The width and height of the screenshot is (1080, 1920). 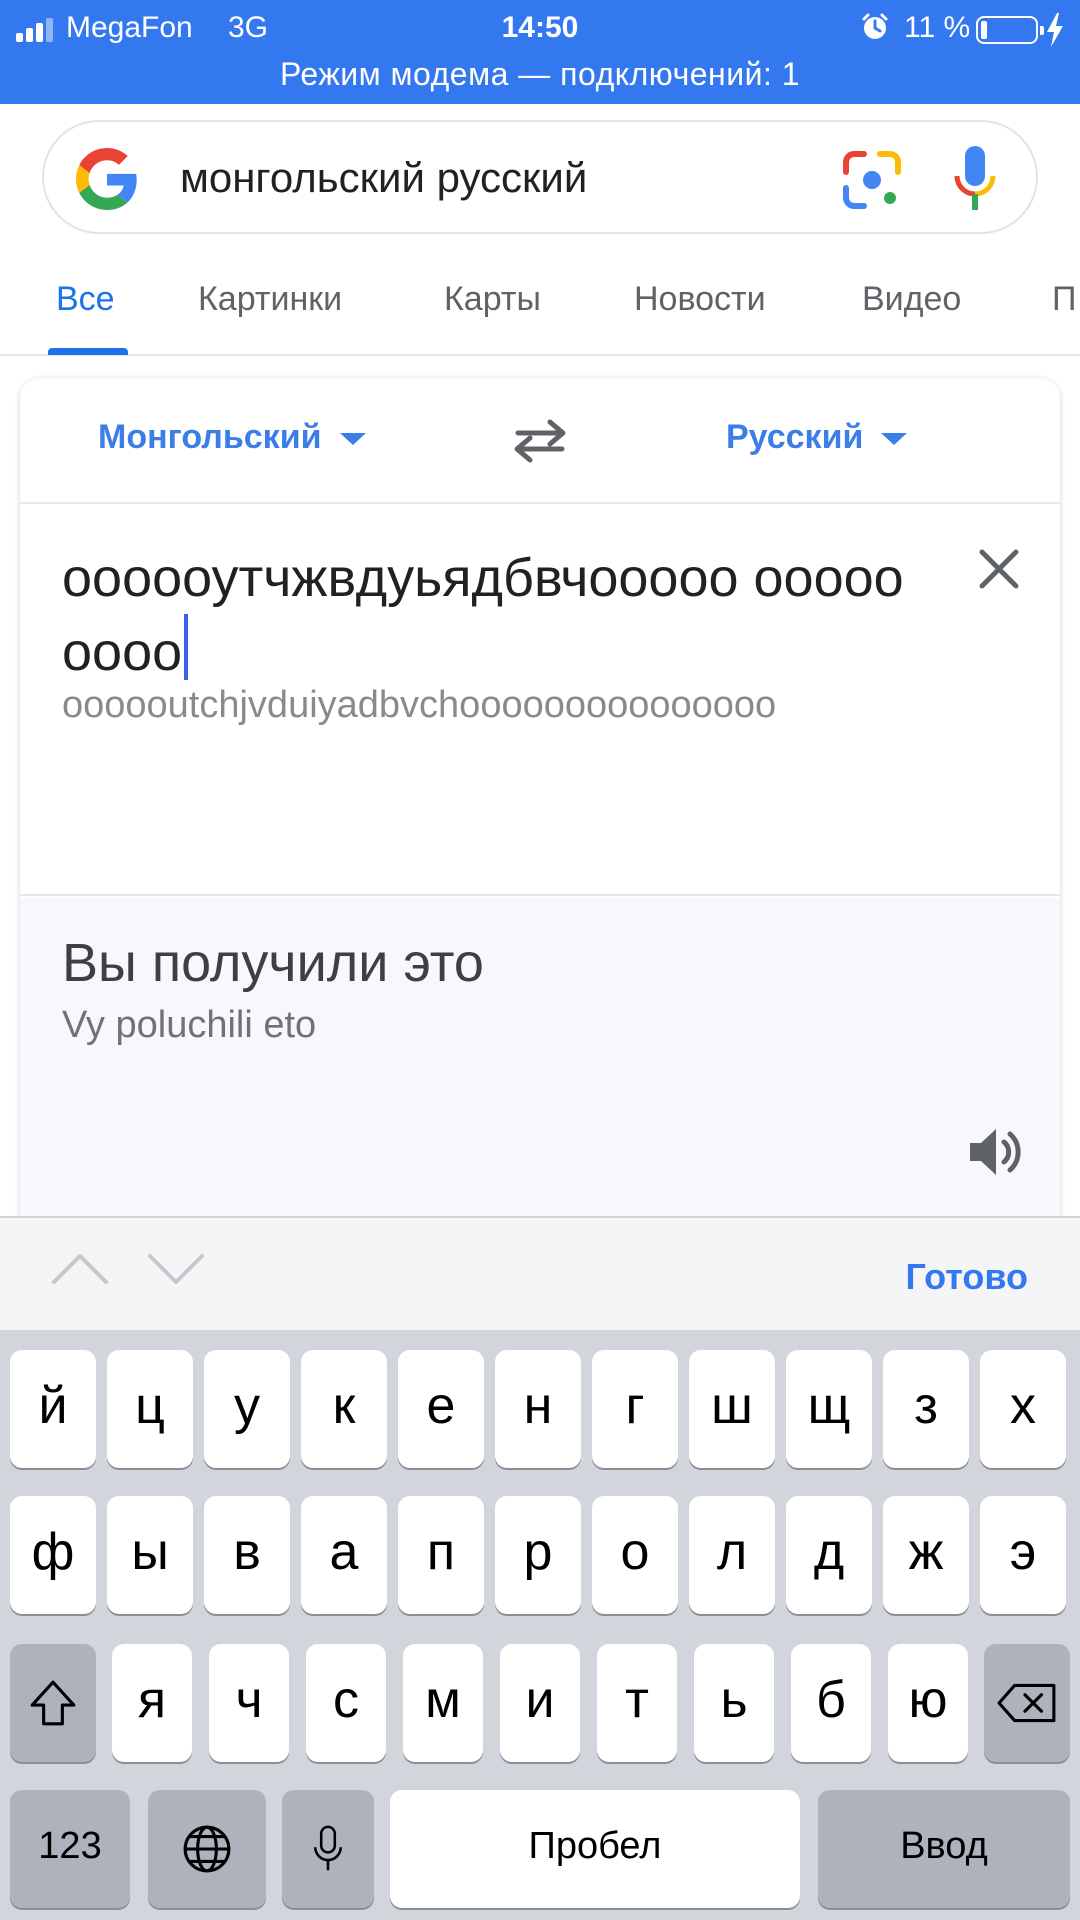 I want to click on letter-key: й, so click(x=53, y=1409).